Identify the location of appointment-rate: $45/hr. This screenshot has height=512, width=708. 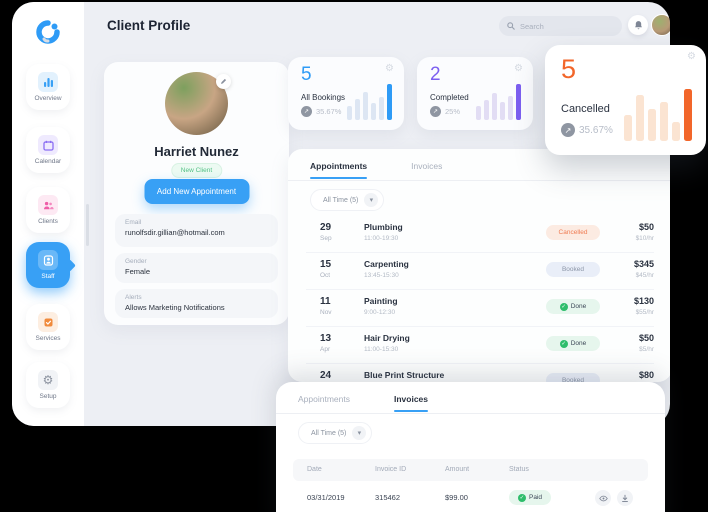
(644, 275).